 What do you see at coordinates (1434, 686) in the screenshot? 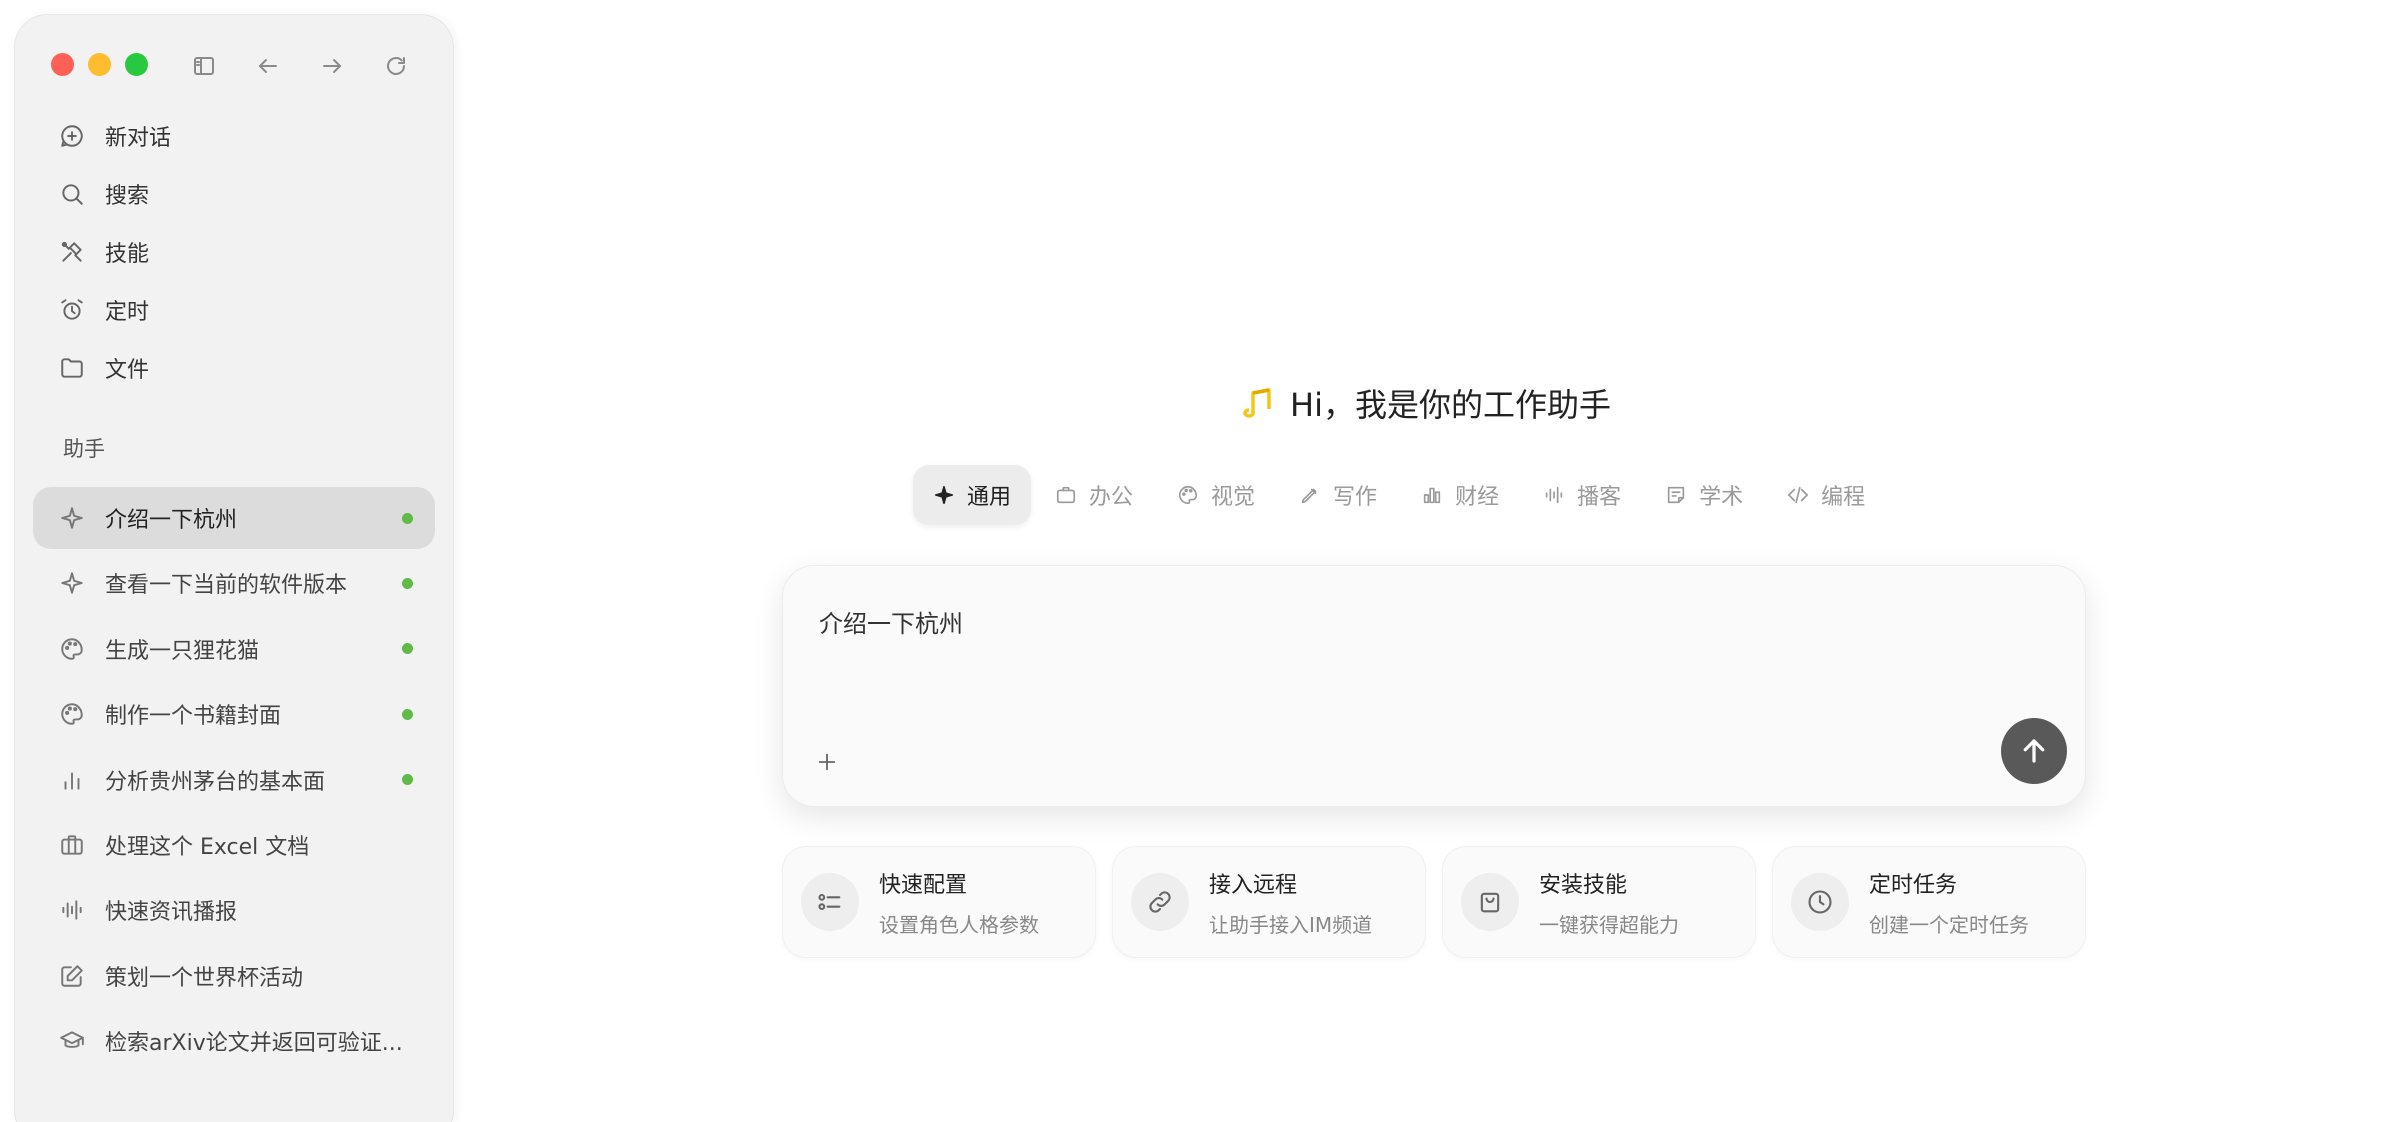
I see `message-composer: 介绍一下杭州` at bounding box center [1434, 686].